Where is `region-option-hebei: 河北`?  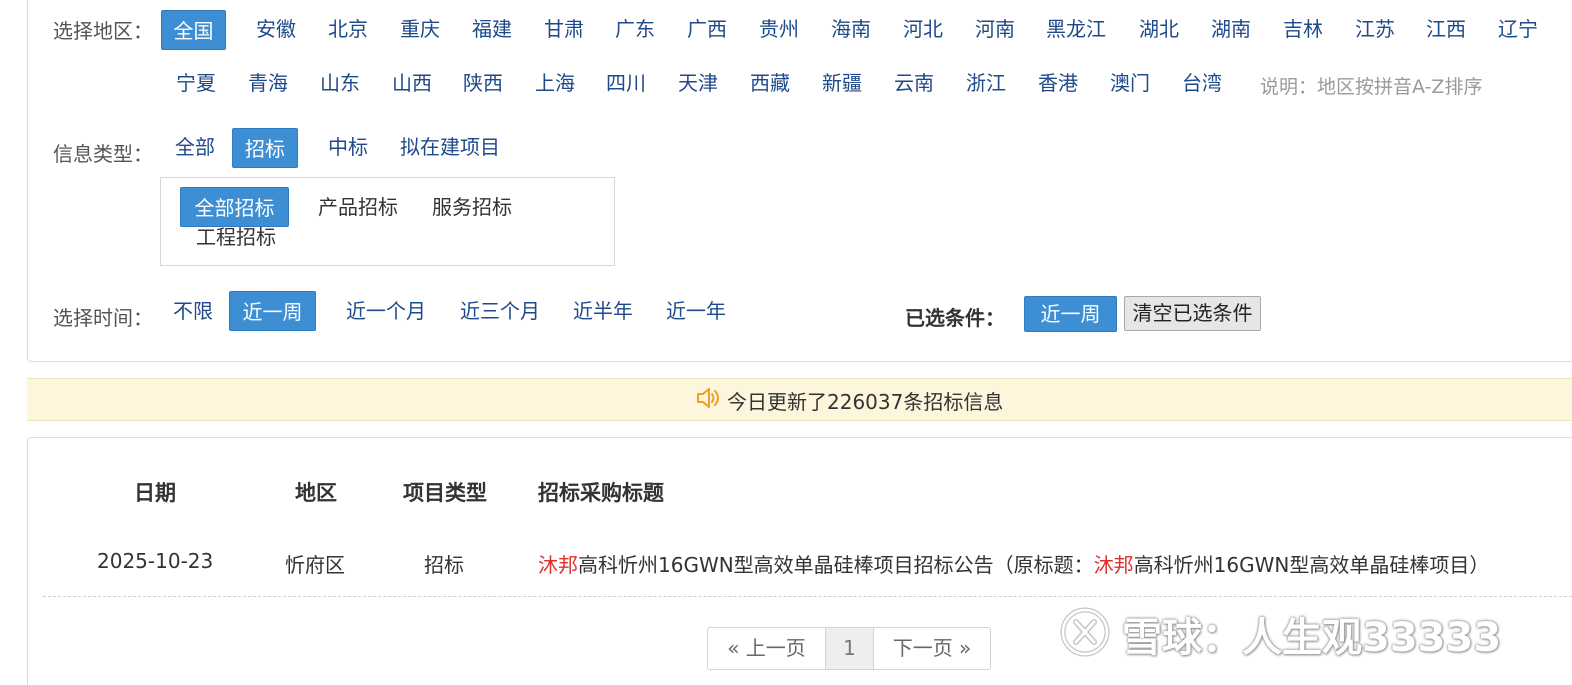 region-option-hebei: 河北 is located at coordinates (923, 29).